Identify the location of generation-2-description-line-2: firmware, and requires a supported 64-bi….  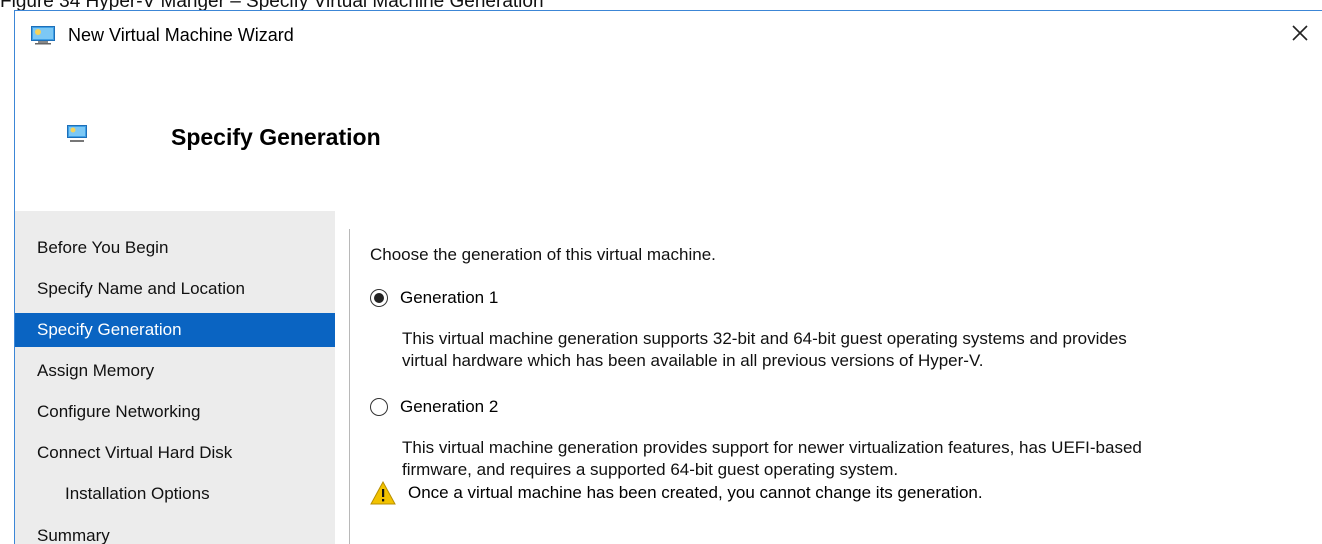
(650, 469).